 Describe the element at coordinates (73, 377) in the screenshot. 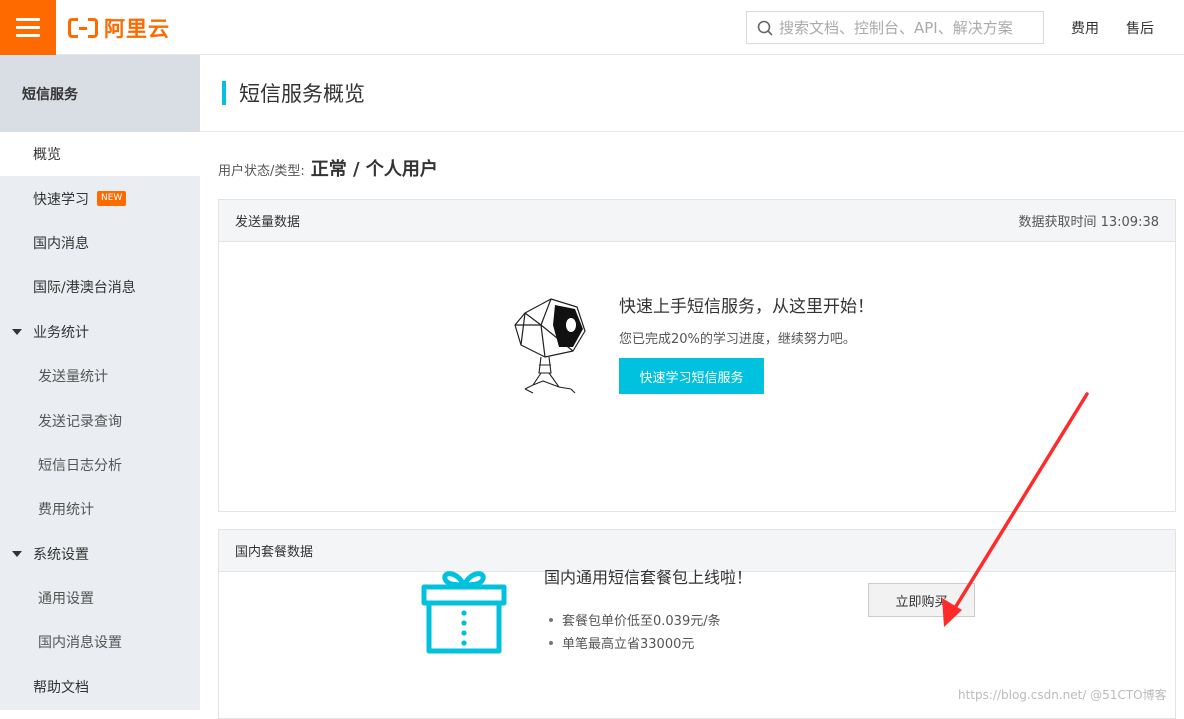

I see `sidebar-item-label: 发送量统计` at that location.